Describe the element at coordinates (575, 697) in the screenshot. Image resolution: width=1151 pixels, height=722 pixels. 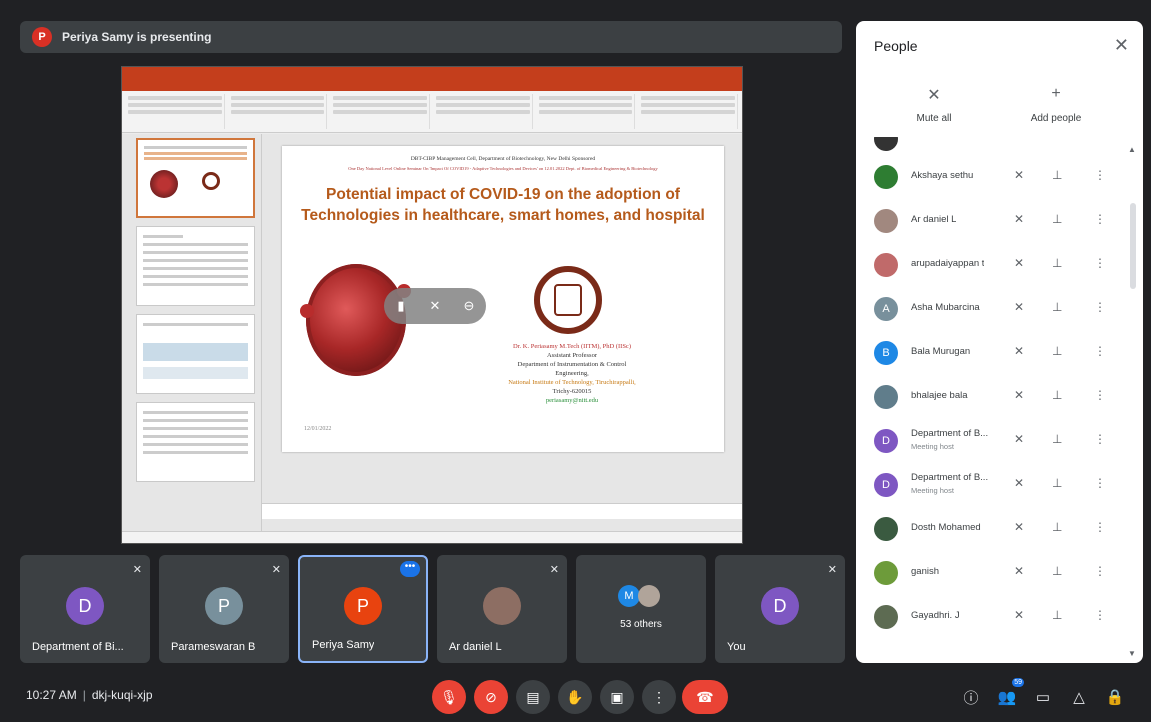
I see `raise-hand-button: ✋` at that location.